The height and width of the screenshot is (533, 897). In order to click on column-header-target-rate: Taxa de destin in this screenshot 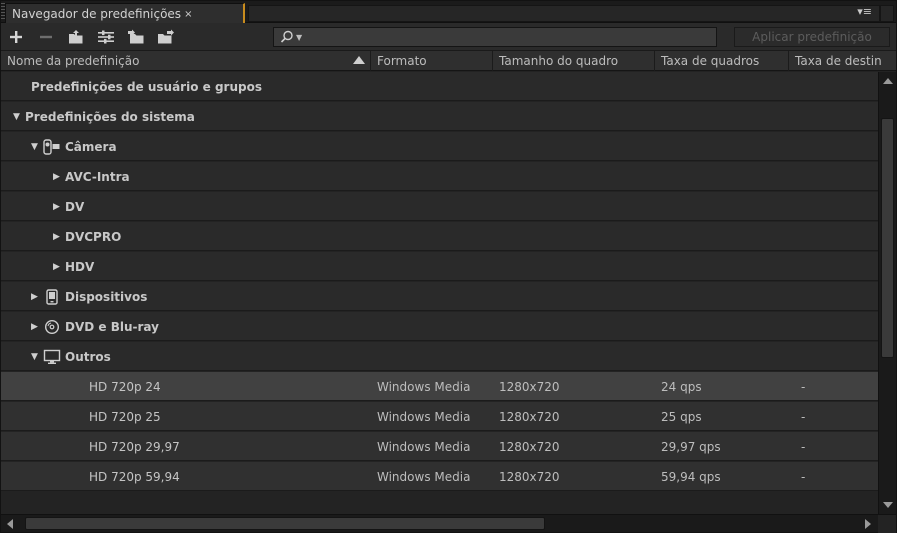, I will do `click(842, 61)`.